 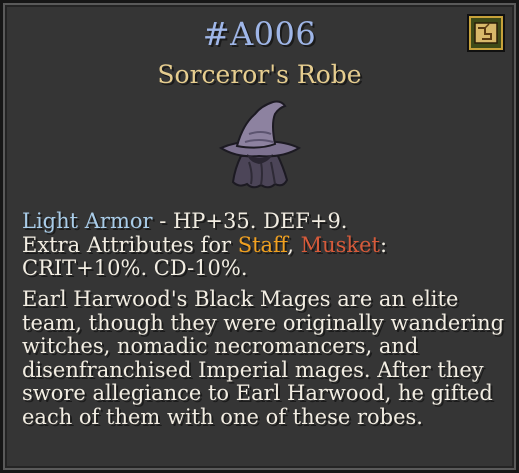 I want to click on wizard-hat-robe-icon, so click(x=260, y=144).